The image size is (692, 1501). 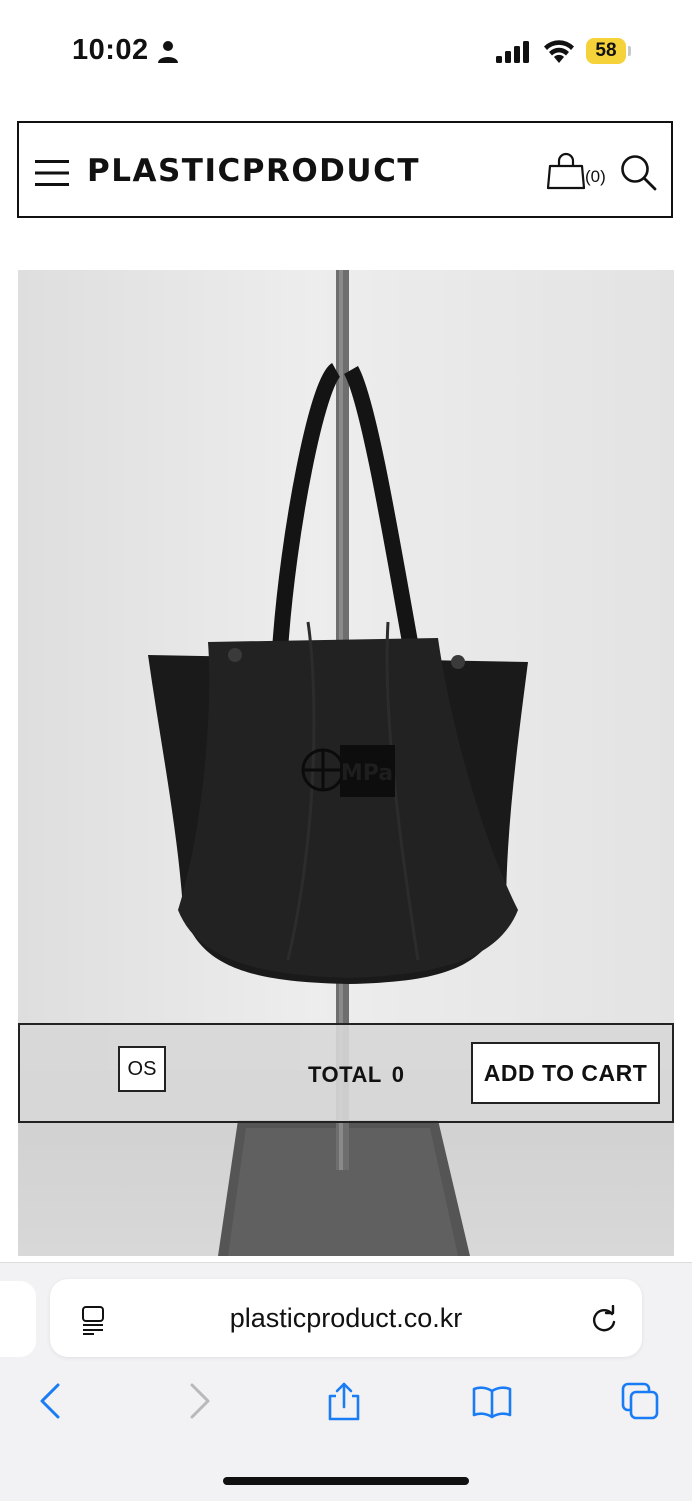 What do you see at coordinates (253, 171) in the screenshot?
I see `brand-logo: PLASTICPRODUCT` at bounding box center [253, 171].